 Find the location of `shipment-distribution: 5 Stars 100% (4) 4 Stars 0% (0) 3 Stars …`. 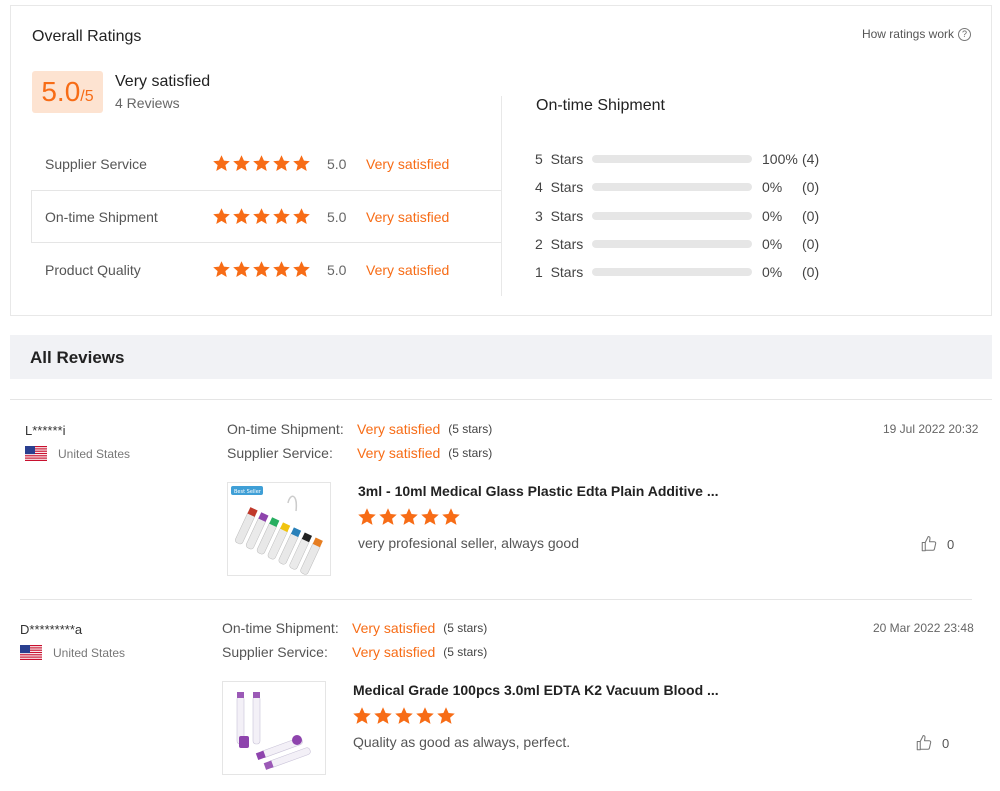

shipment-distribution: 5 Stars 100% (4) 4 Stars 0% (0) 3 Stars … is located at coordinates (685, 215).